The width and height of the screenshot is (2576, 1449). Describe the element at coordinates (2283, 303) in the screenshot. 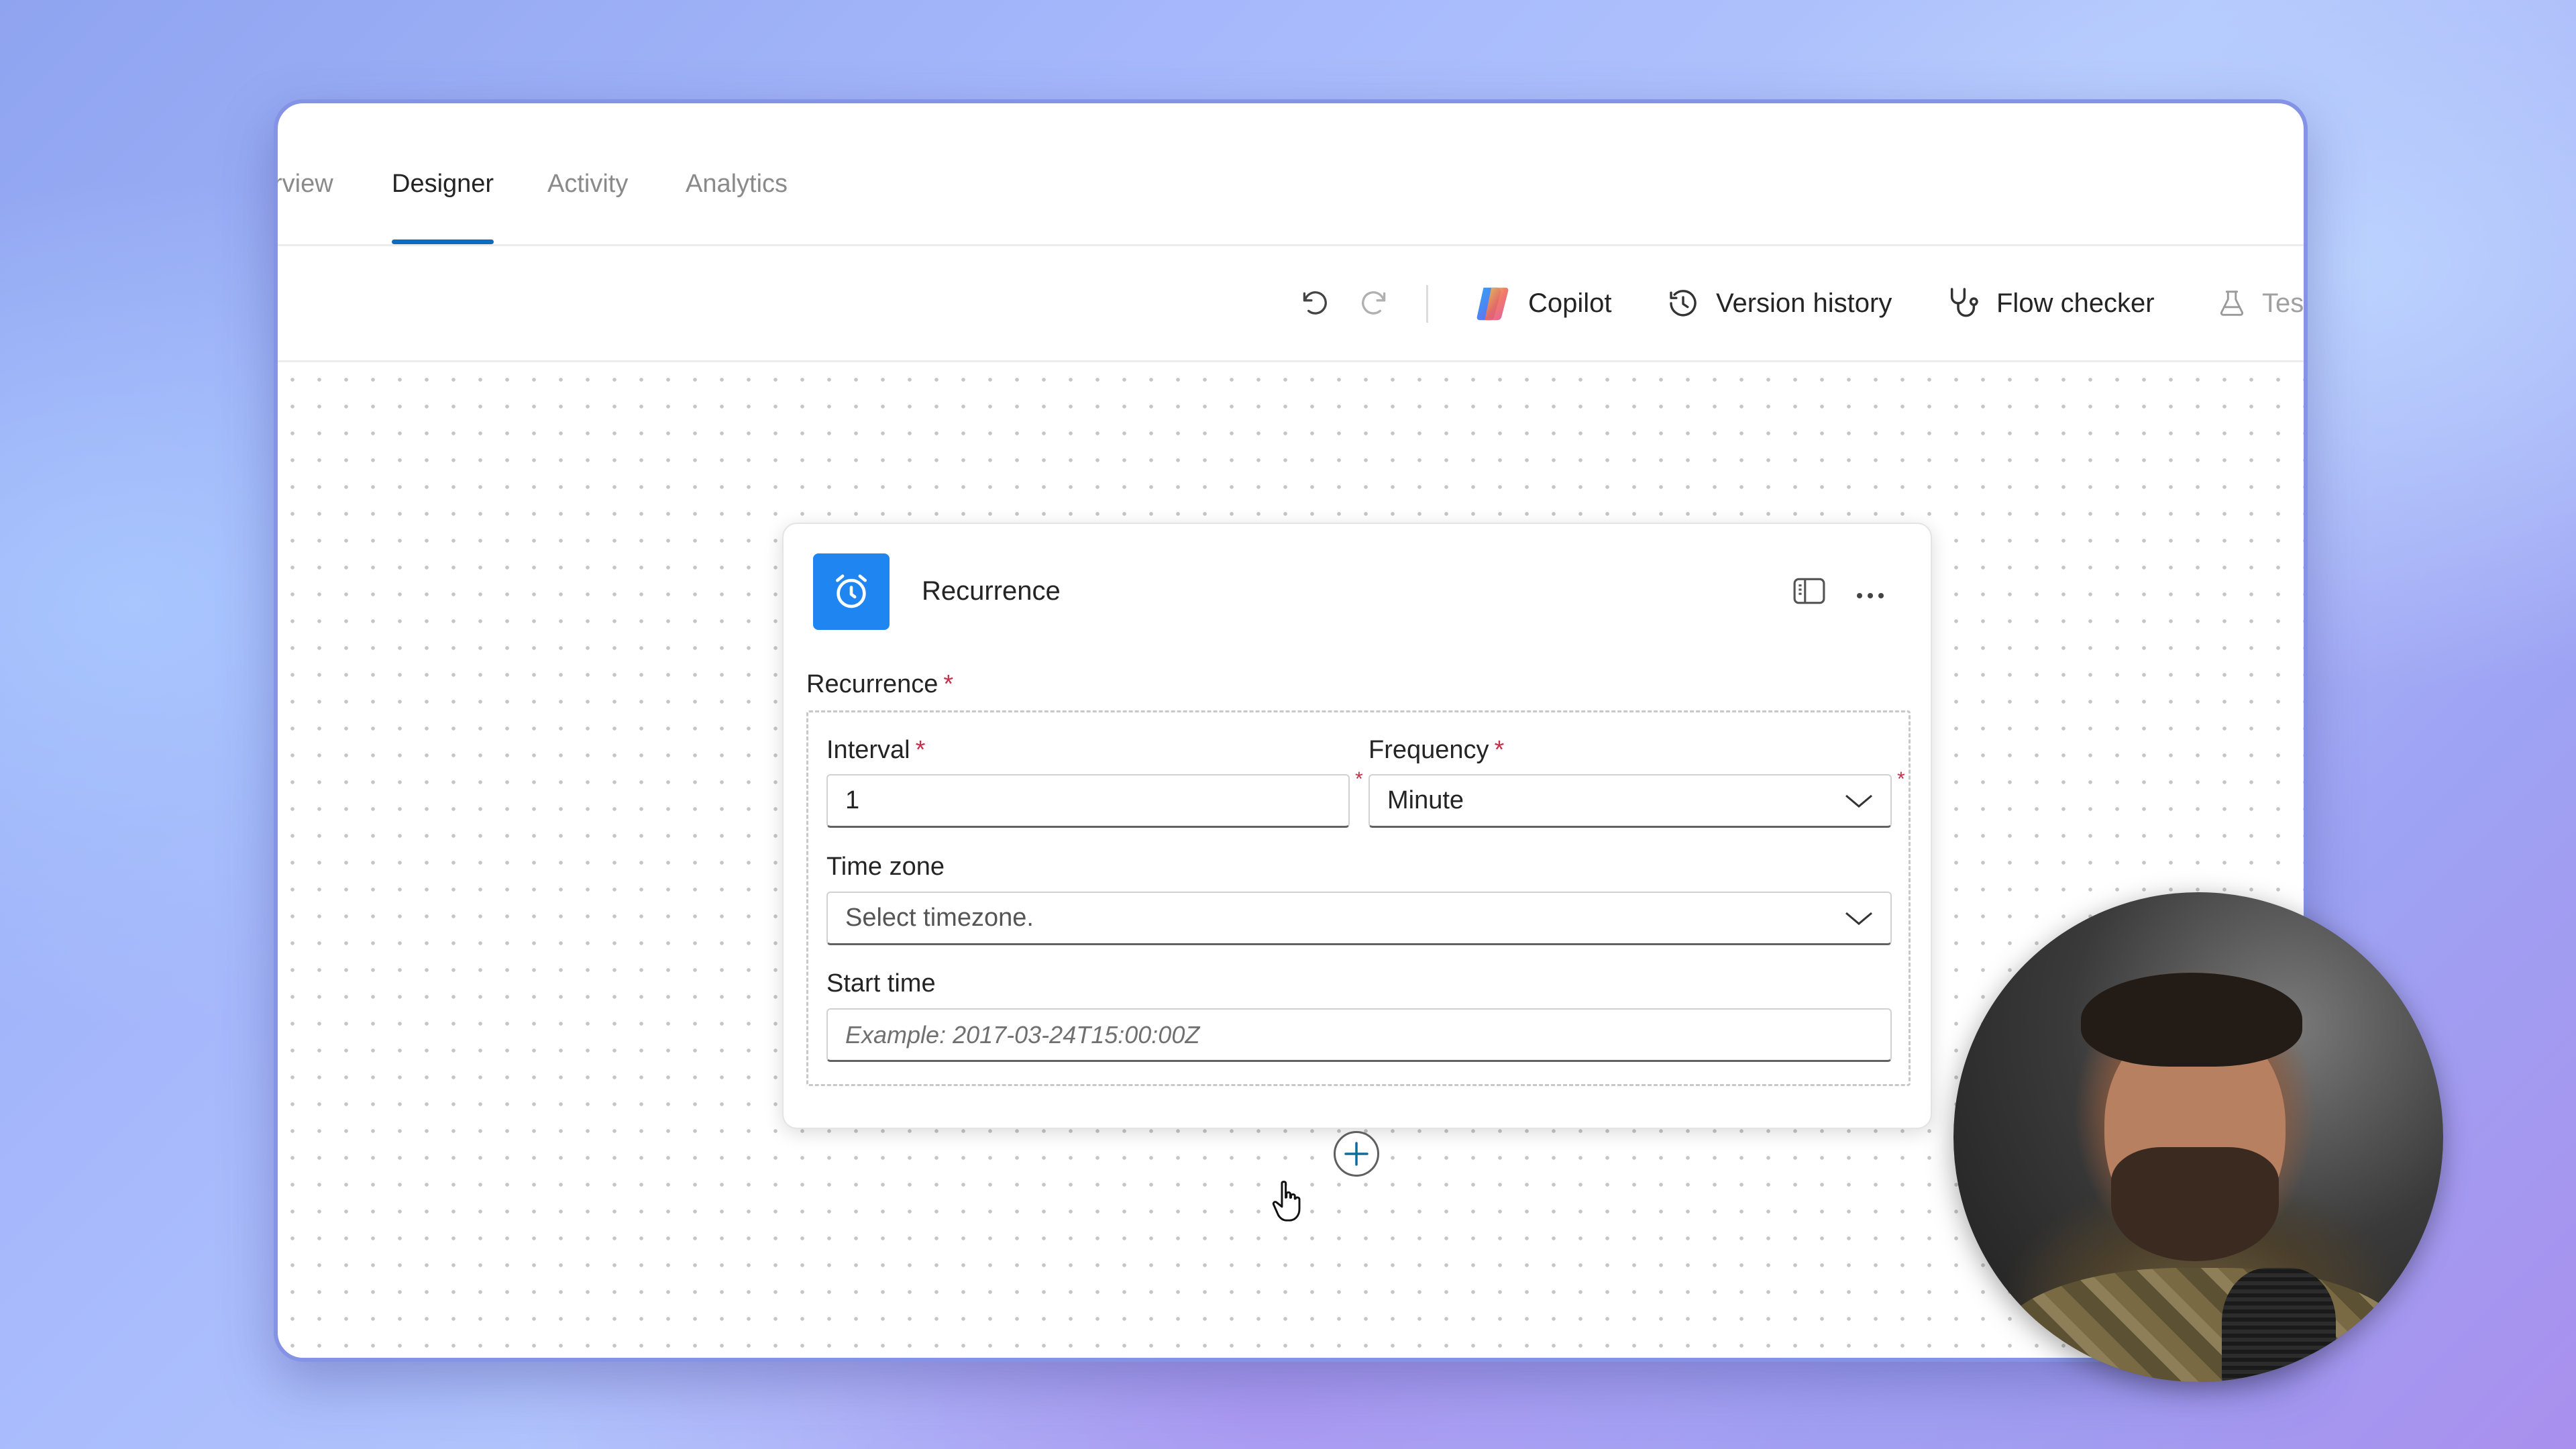

I see `test-label: Tes` at that location.